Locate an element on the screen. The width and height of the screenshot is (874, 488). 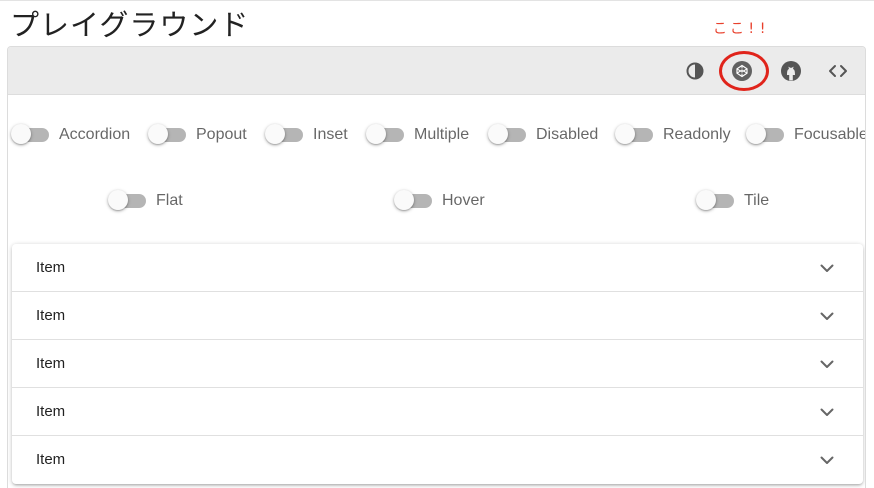
annotation-note: ここ!! is located at coordinates (741, 29).